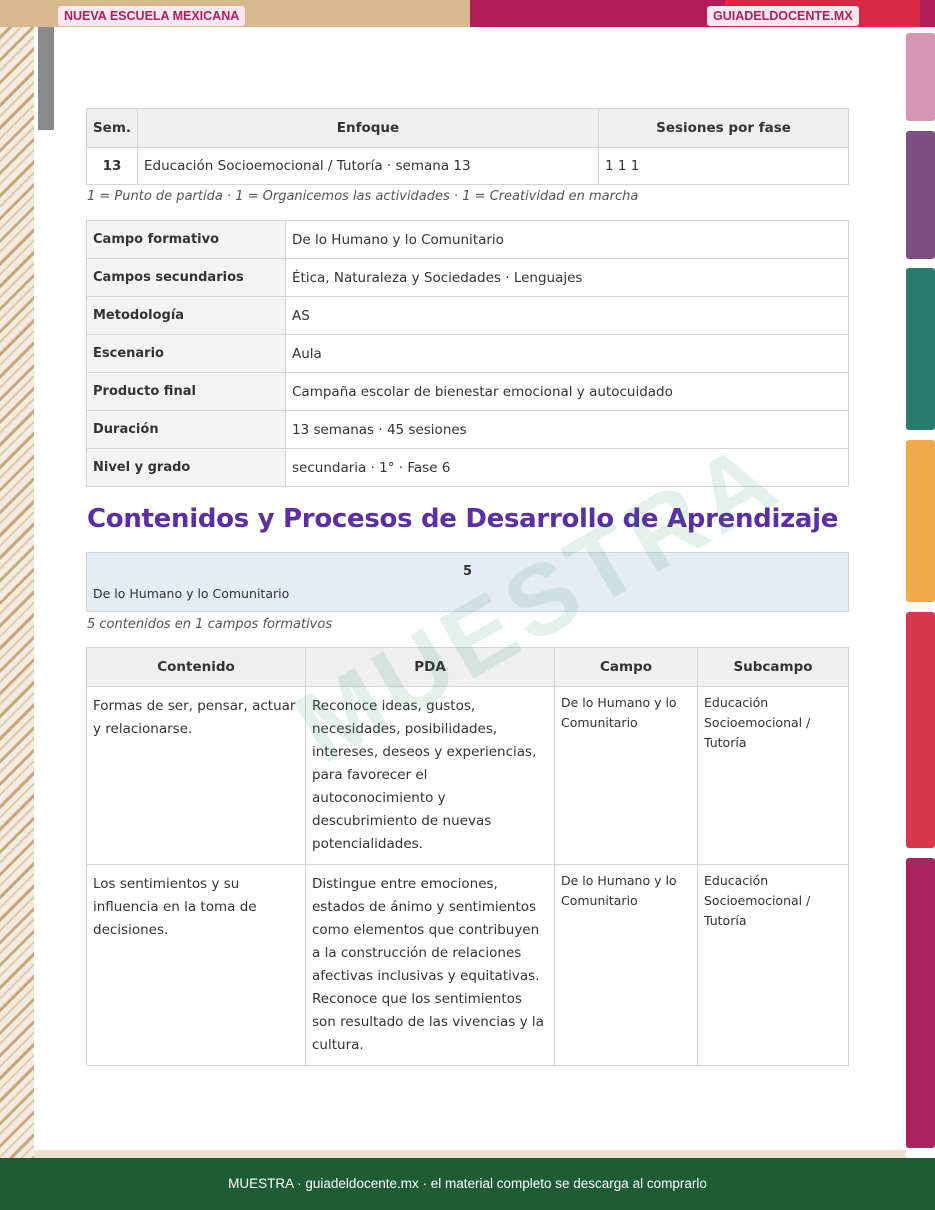 This screenshot has width=935, height=1210. What do you see at coordinates (112, 128) in the screenshot?
I see `header-sem: Sem.` at bounding box center [112, 128].